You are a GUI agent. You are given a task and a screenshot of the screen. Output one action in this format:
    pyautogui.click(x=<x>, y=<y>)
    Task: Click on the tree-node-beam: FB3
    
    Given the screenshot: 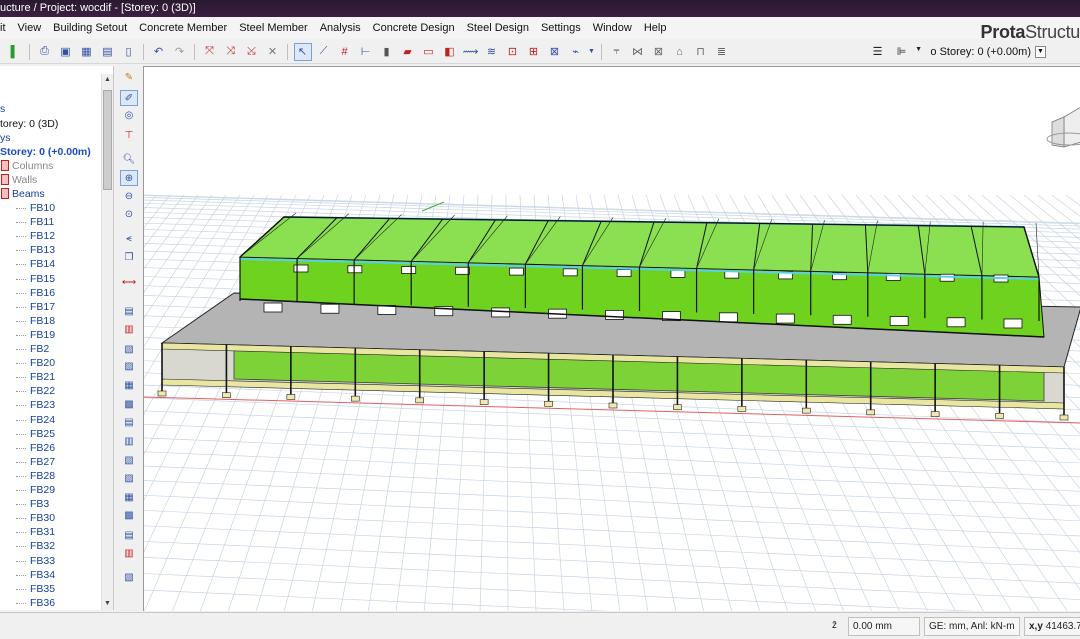 What is the action you would take?
    pyautogui.click(x=39, y=504)
    